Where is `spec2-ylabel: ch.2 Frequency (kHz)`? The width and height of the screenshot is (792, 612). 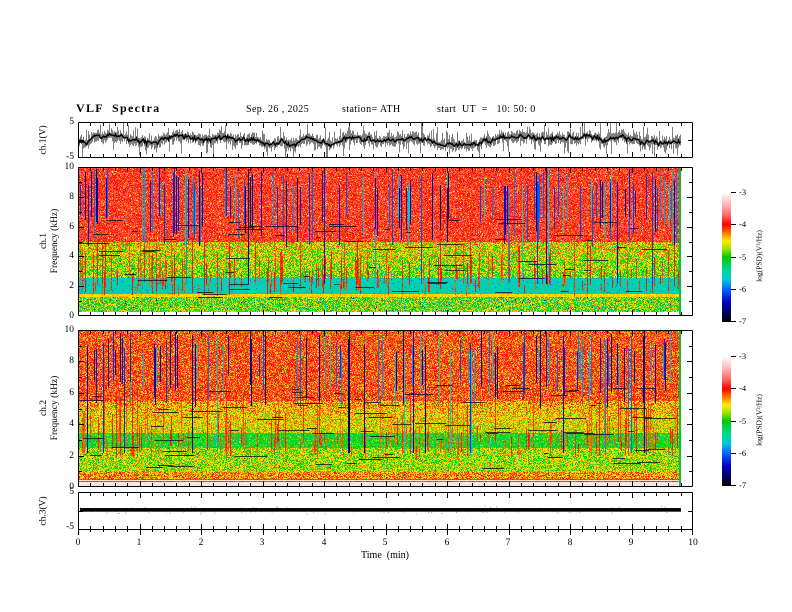 spec2-ylabel: ch.2 Frequency (kHz) is located at coordinates (50, 408).